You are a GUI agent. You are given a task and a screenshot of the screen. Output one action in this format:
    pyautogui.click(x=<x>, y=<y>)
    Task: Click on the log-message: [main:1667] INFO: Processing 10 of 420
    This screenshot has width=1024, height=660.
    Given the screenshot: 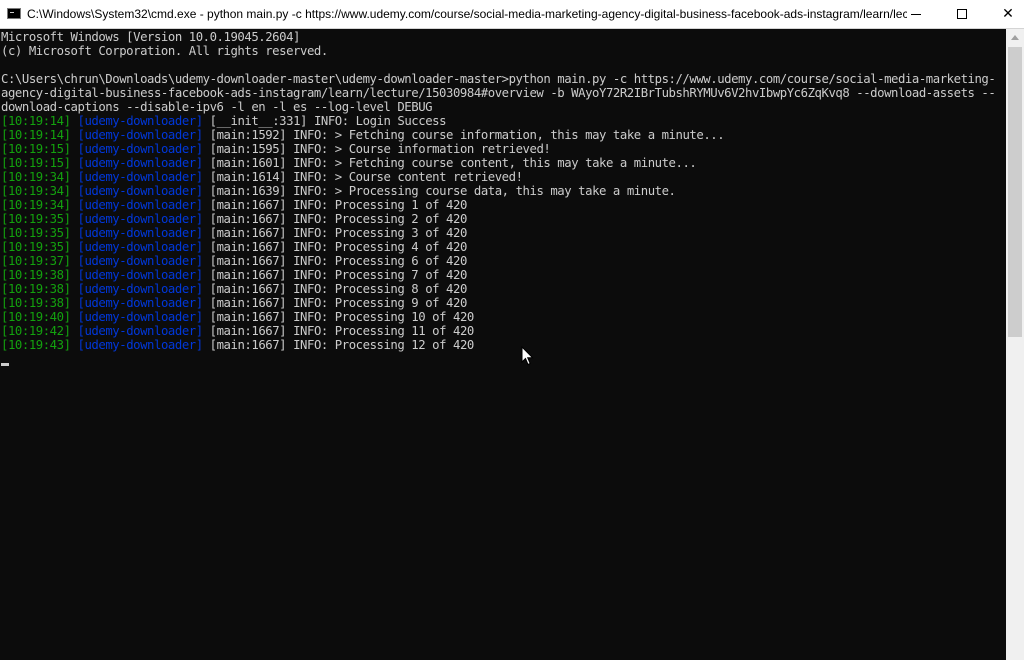 What is the action you would take?
    pyautogui.click(x=338, y=317)
    